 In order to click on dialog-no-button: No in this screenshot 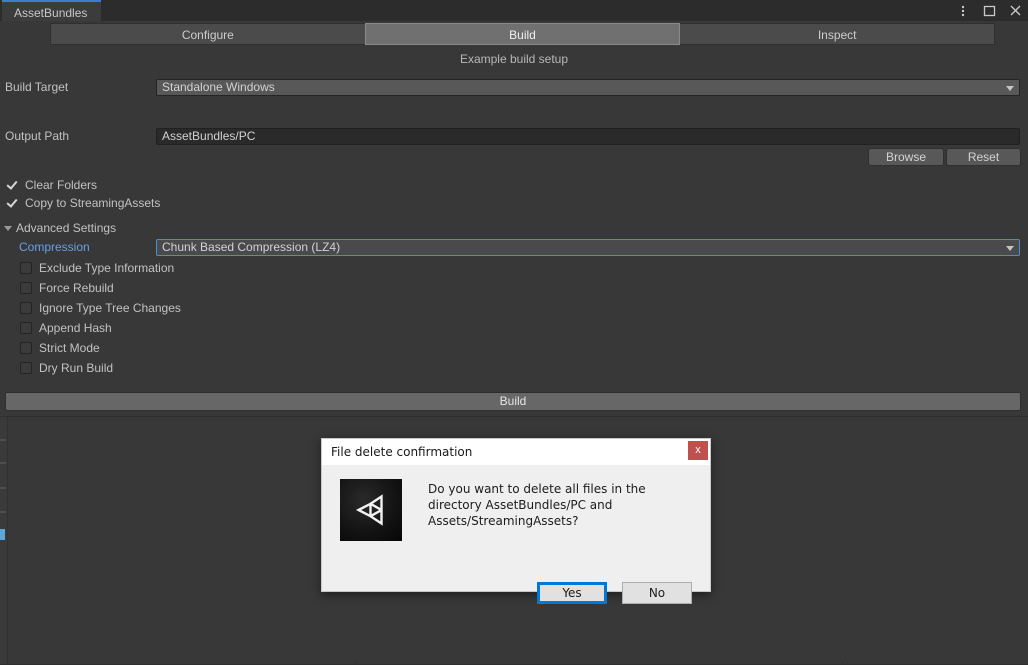, I will do `click(657, 593)`.